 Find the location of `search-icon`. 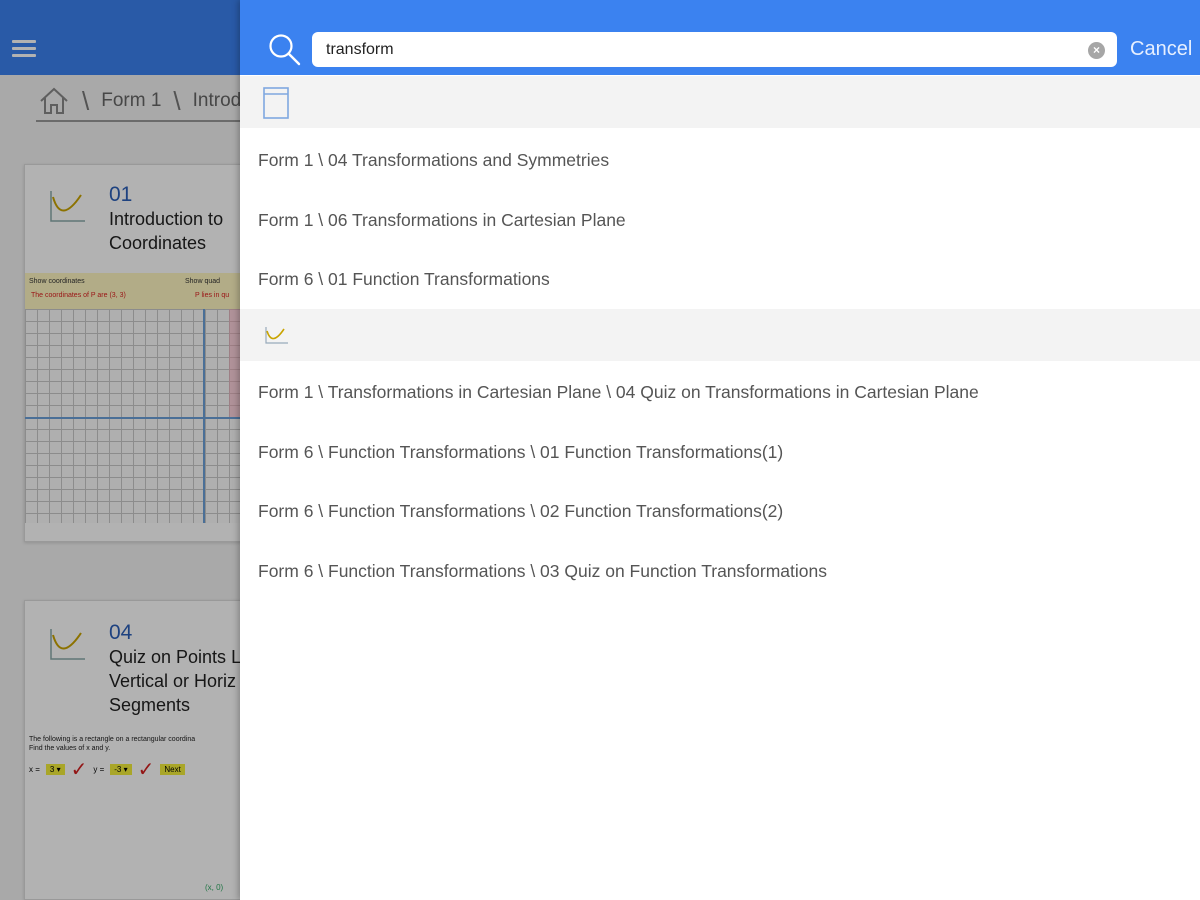

search-icon is located at coordinates (285, 50).